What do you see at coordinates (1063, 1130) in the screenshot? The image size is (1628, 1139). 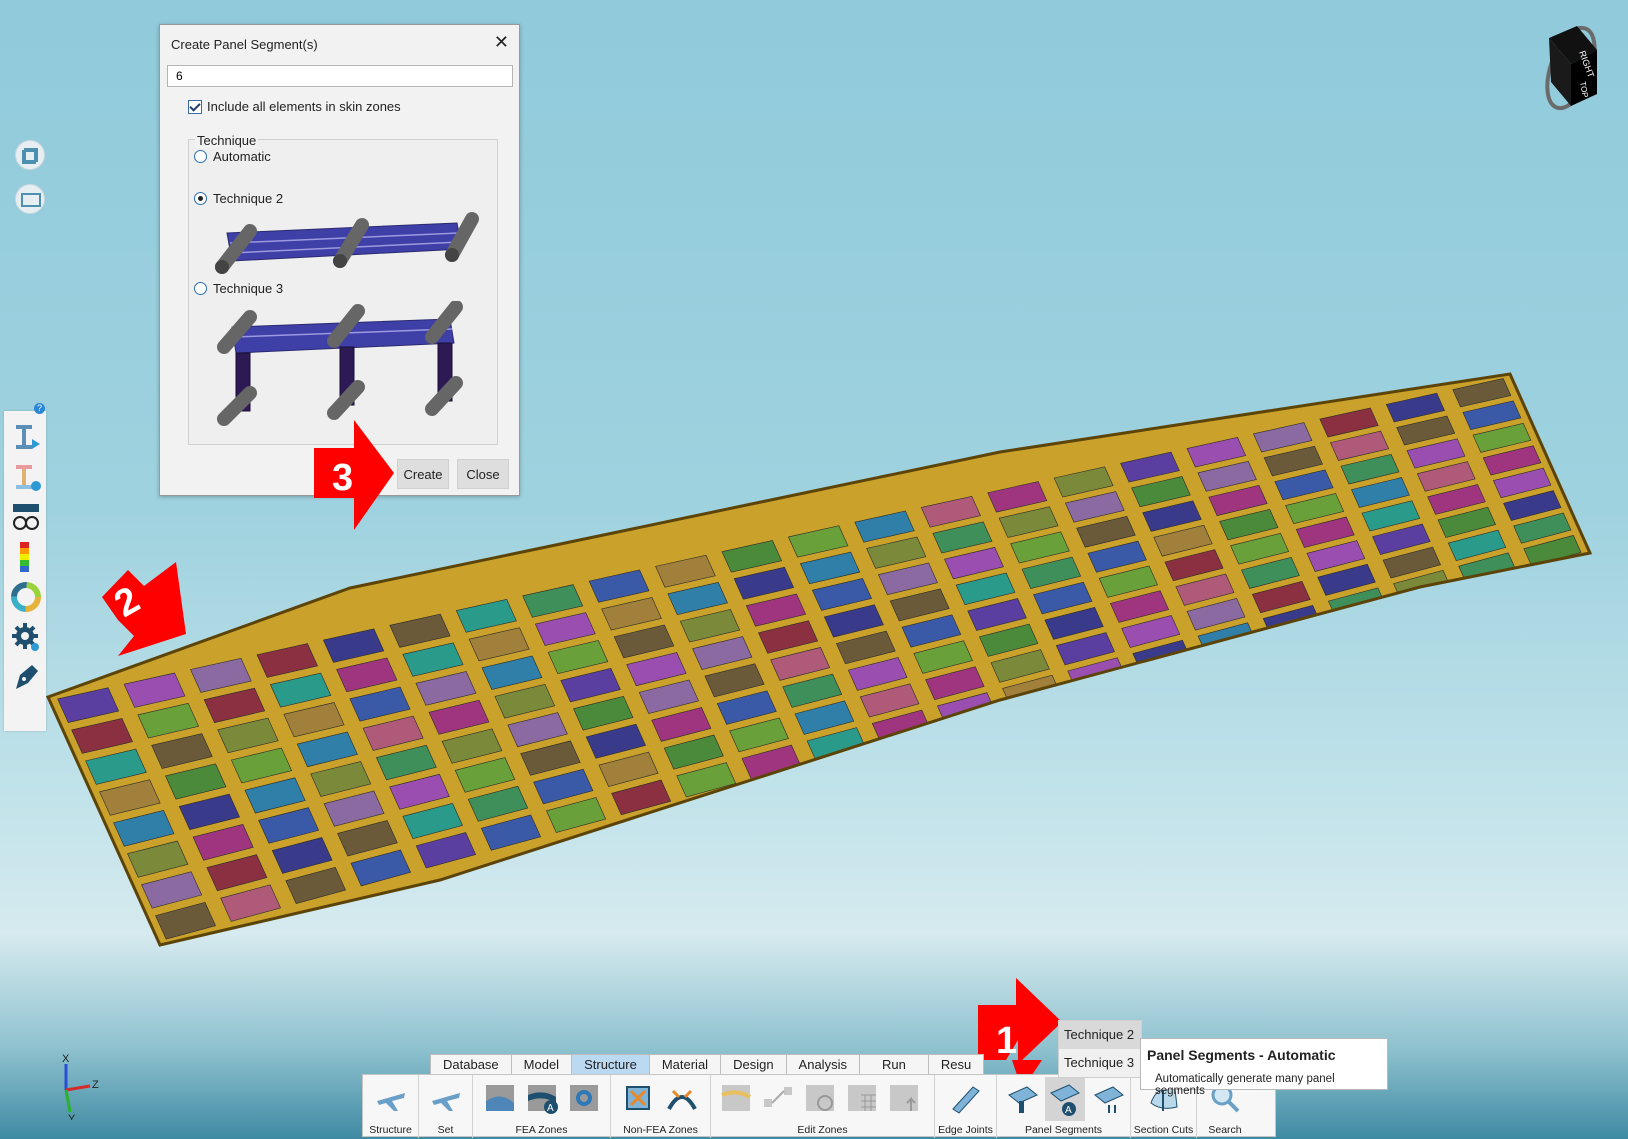 I see `group-panel-segments-label: Panel Segments` at bounding box center [1063, 1130].